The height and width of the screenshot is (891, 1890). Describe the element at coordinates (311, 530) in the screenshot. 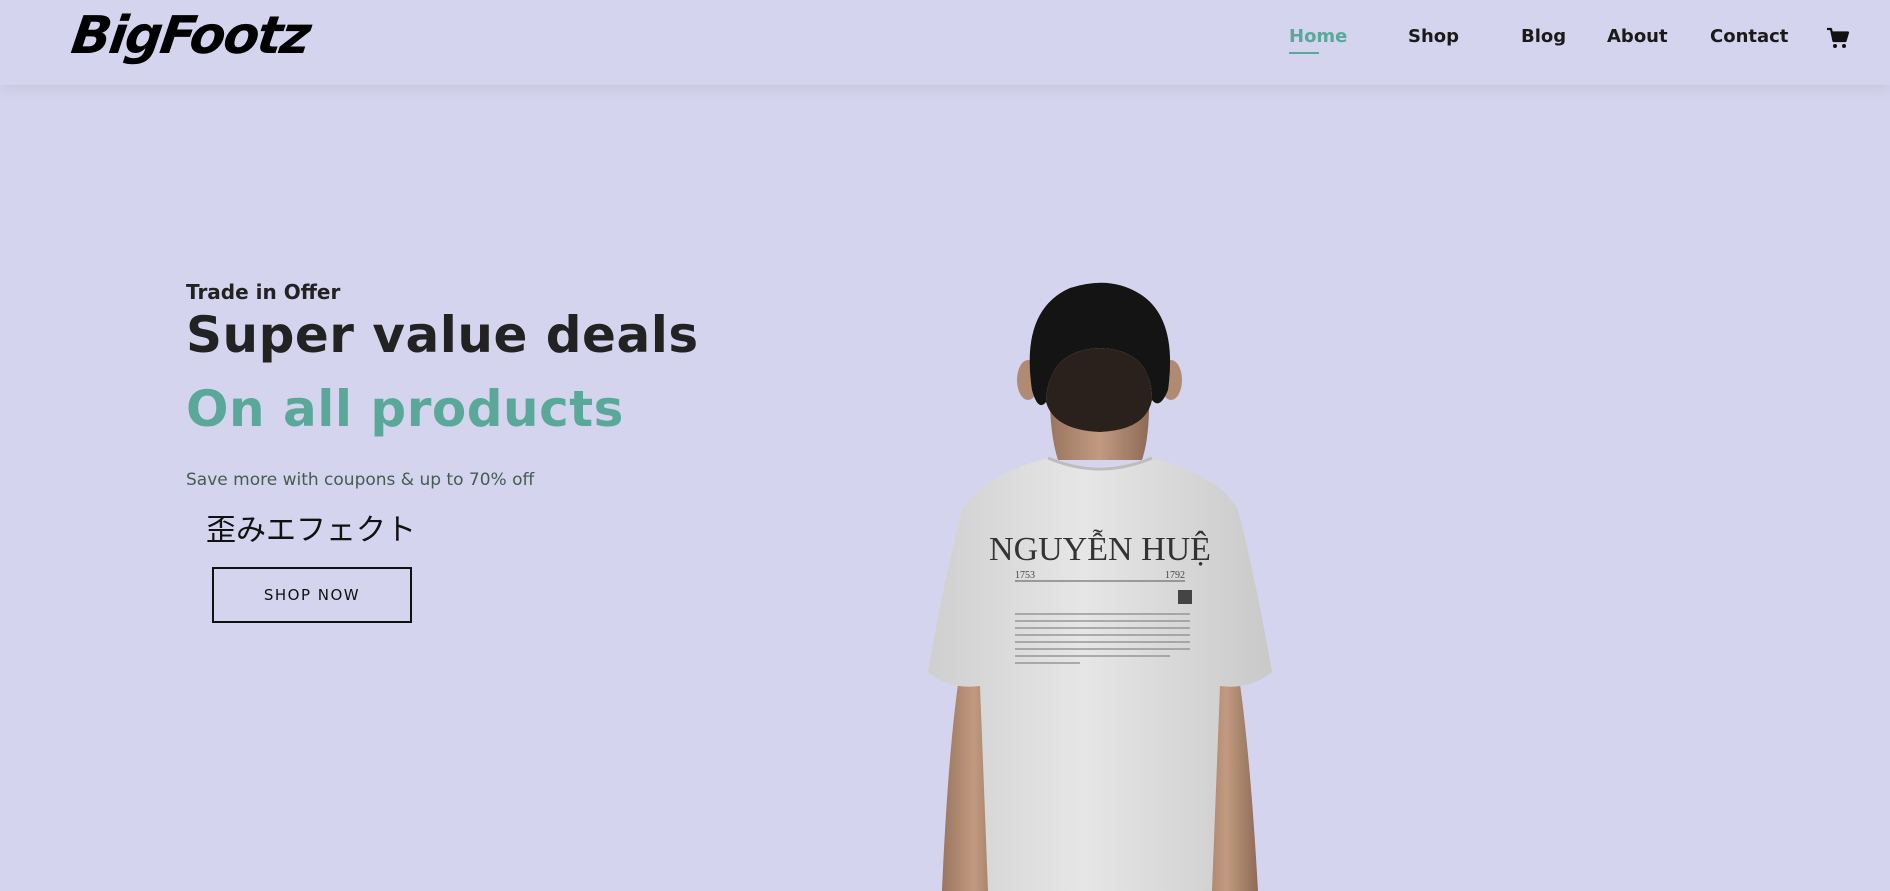

I see `hero-japanese-text: 歪みエフェクト` at that location.